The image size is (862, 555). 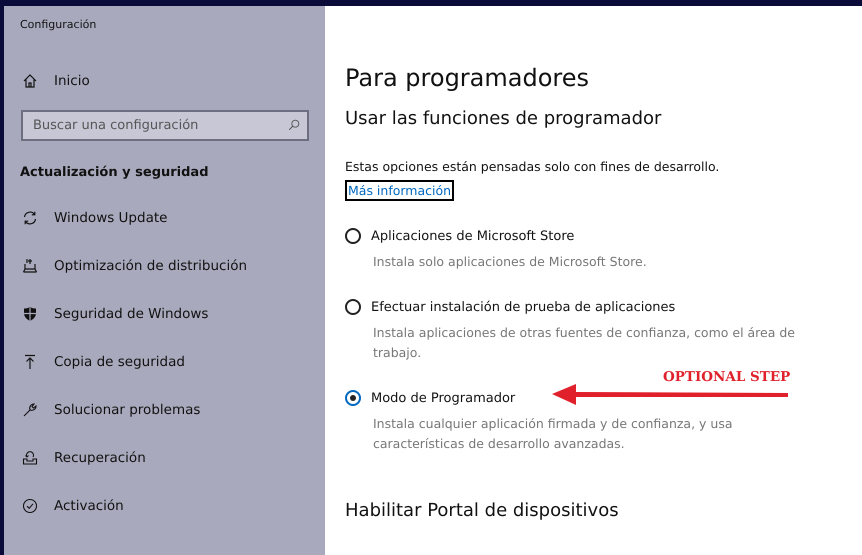 I want to click on nav-item: Activación, so click(x=72, y=506).